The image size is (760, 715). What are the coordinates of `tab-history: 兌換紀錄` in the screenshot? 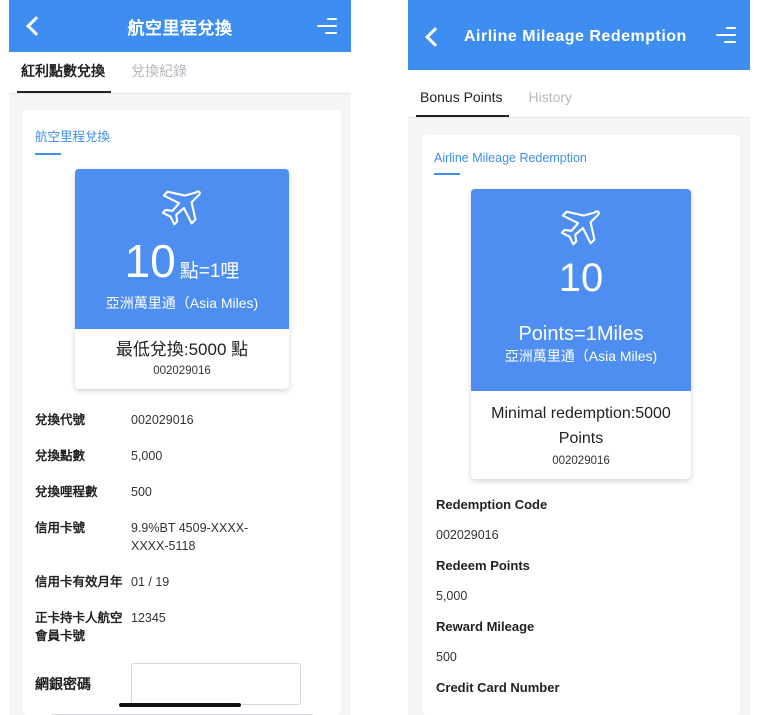 It's located at (159, 77).